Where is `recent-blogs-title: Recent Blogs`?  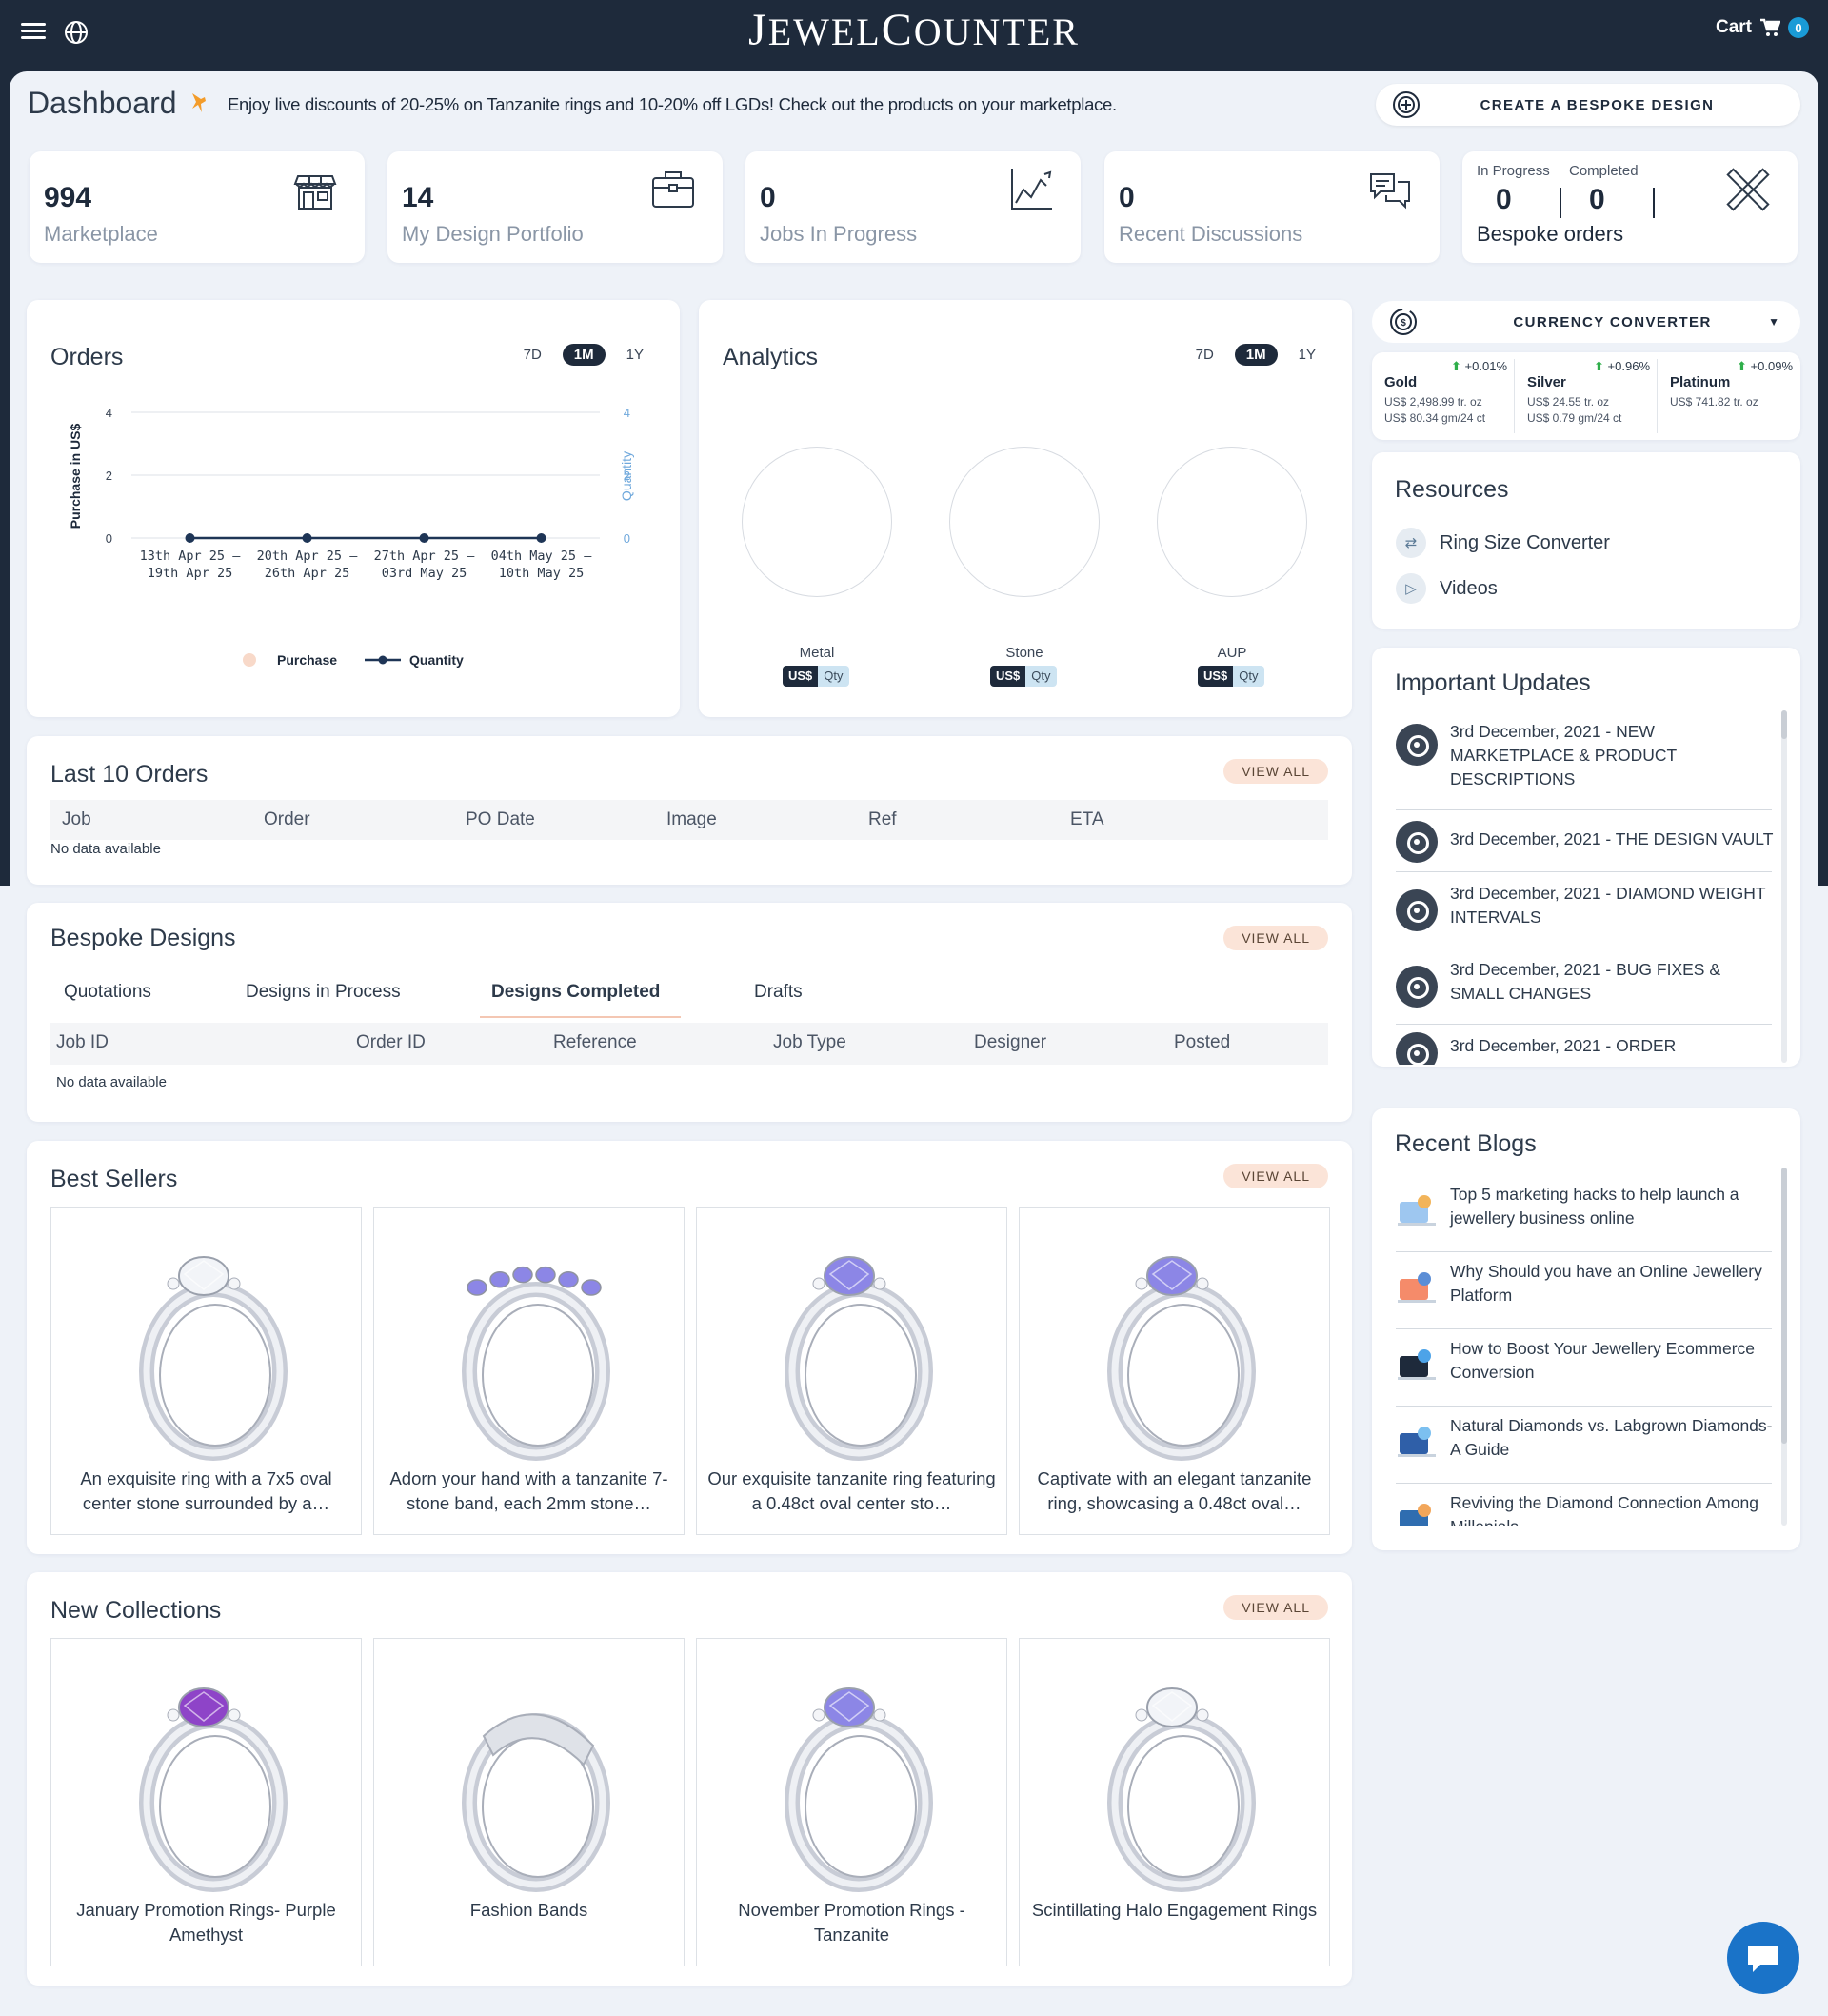 recent-blogs-title: Recent Blogs is located at coordinates (1466, 1143).